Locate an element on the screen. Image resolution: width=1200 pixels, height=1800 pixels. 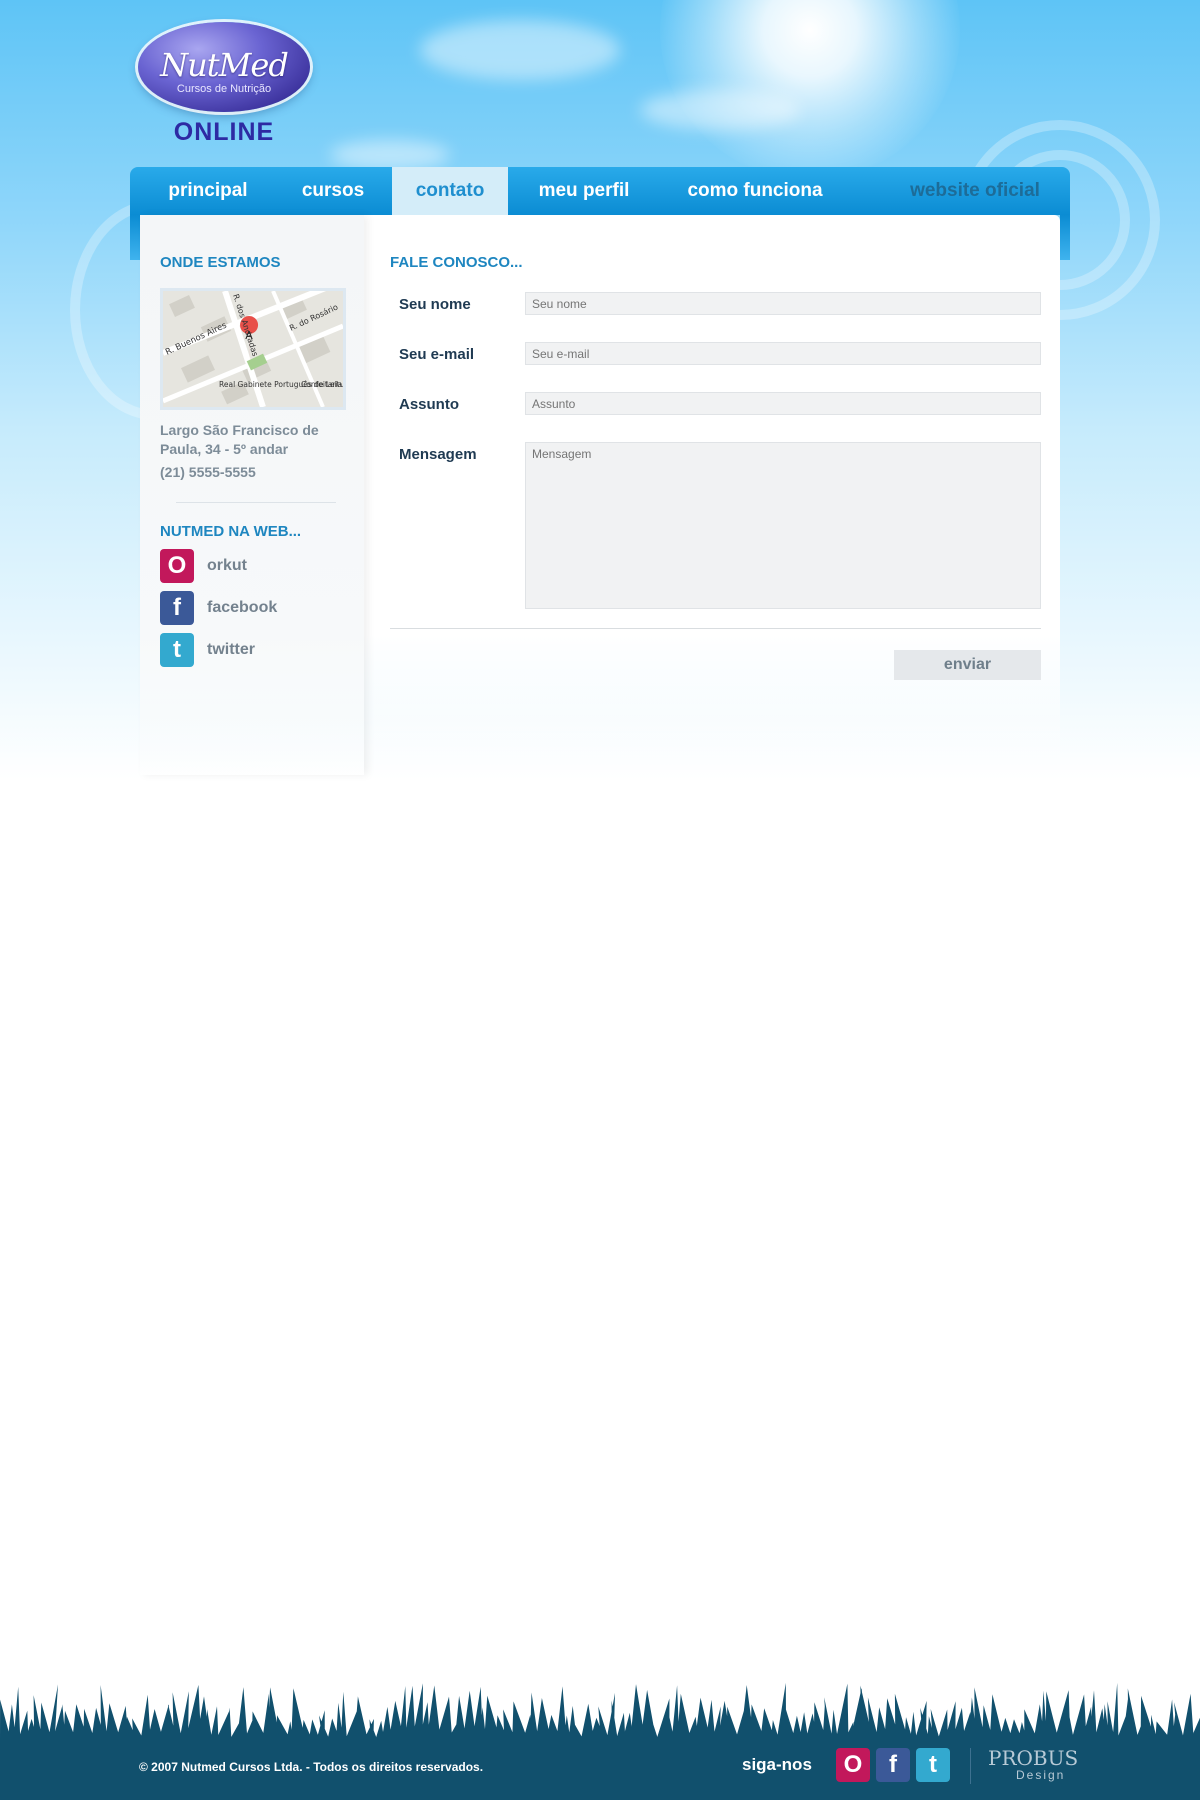
sidebar-link-twitter: t twitter is located at coordinates (240, 651).